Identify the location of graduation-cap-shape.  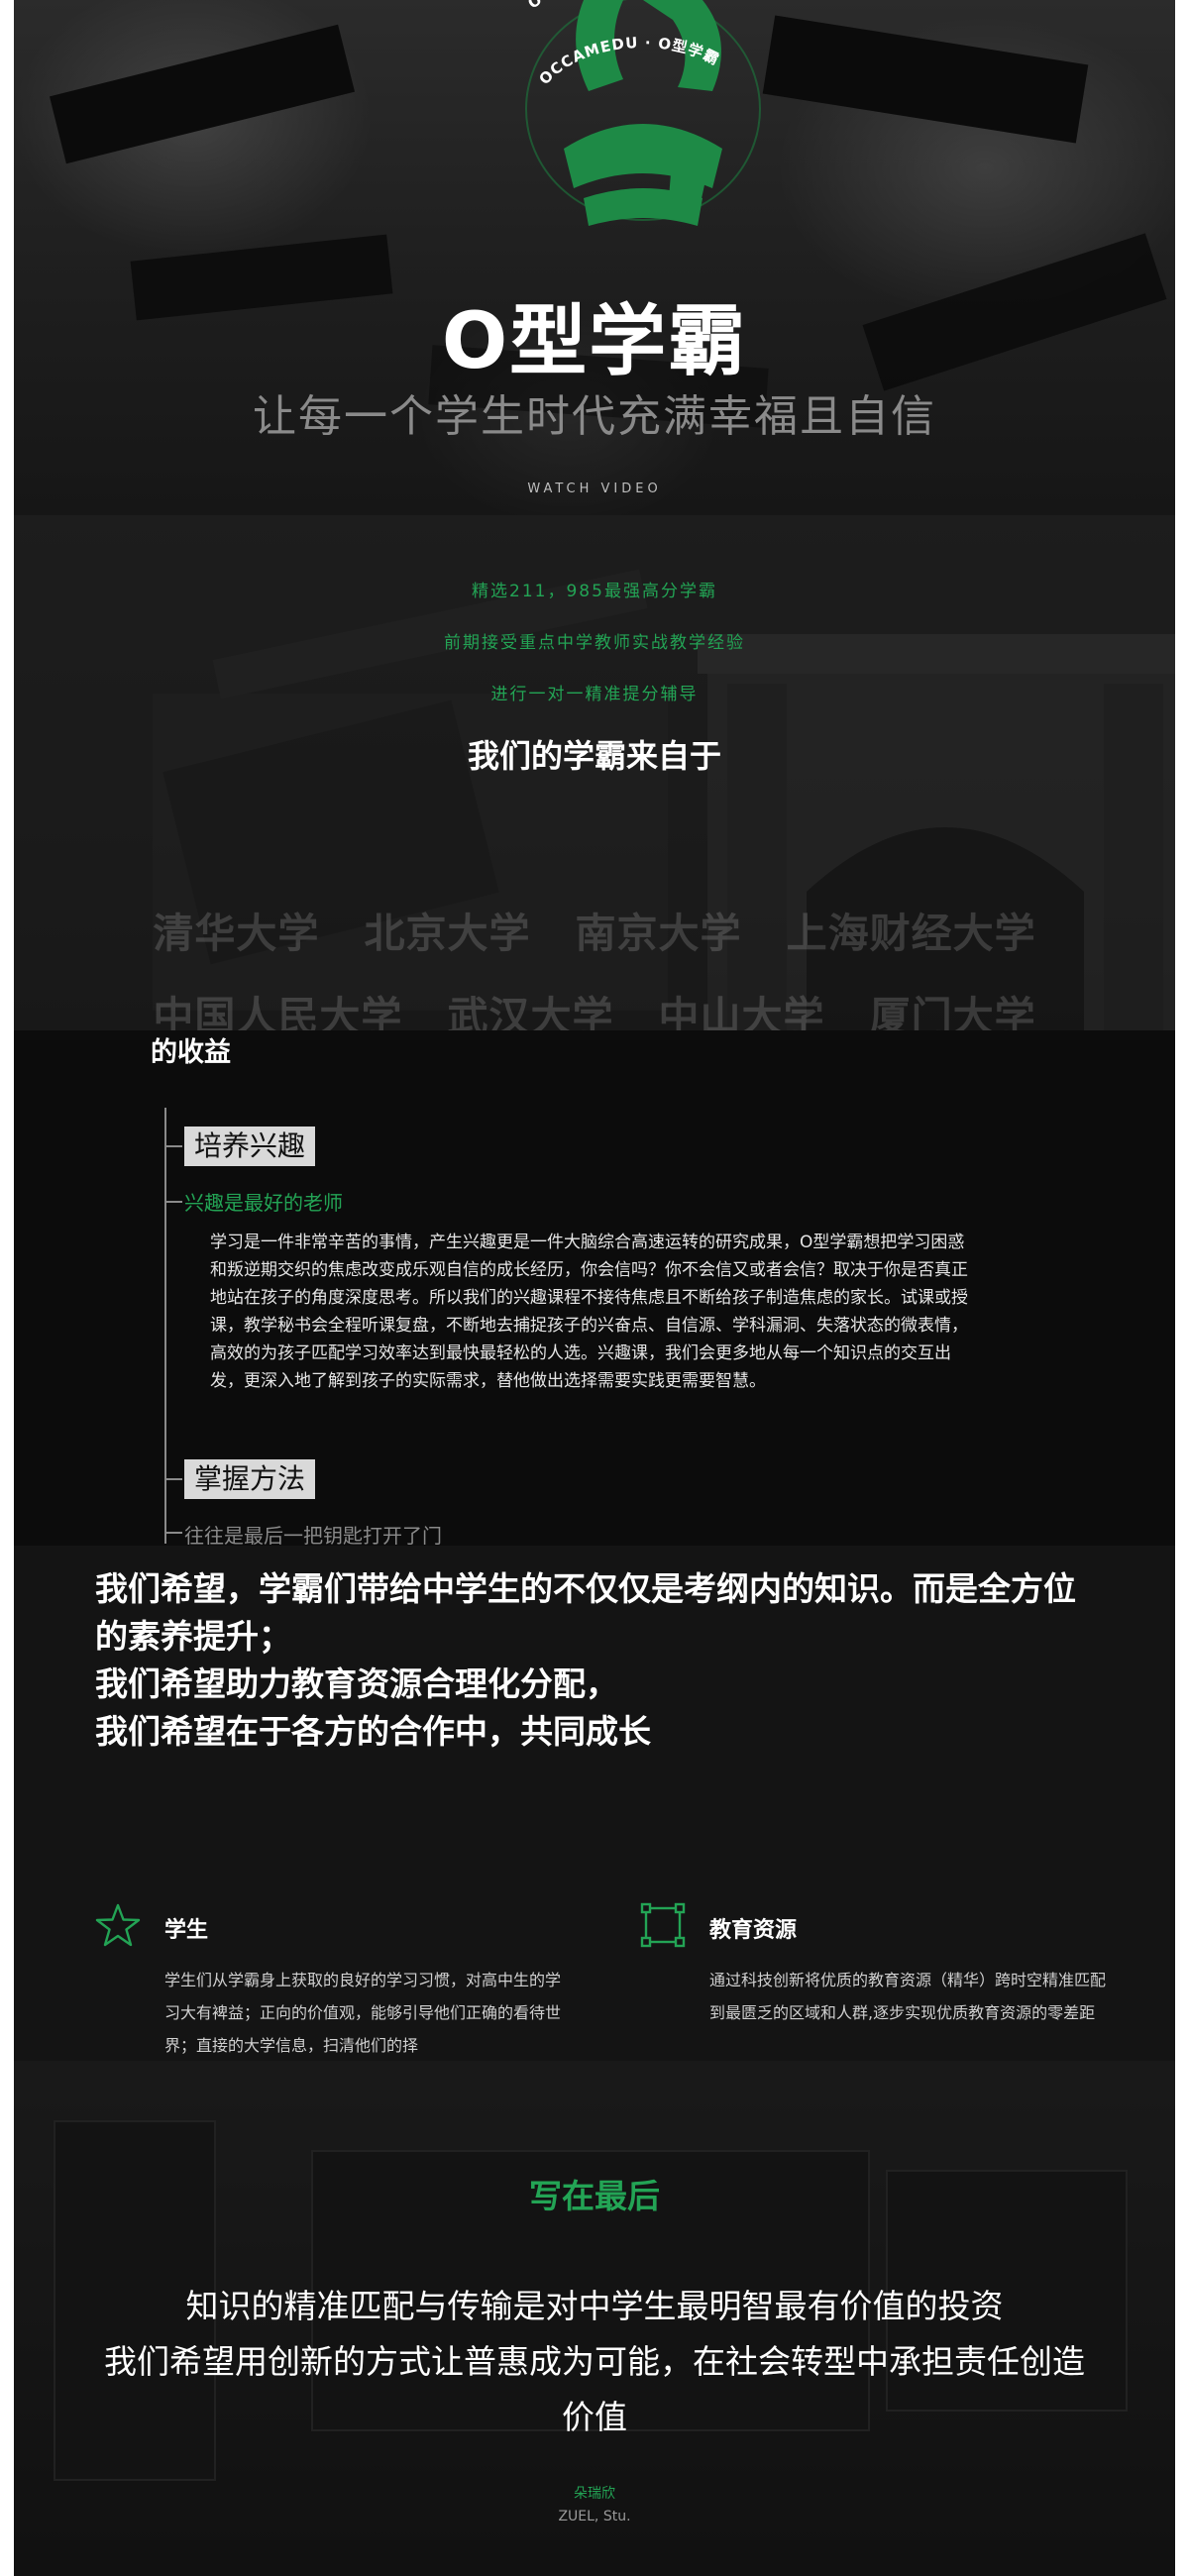
(202, 94).